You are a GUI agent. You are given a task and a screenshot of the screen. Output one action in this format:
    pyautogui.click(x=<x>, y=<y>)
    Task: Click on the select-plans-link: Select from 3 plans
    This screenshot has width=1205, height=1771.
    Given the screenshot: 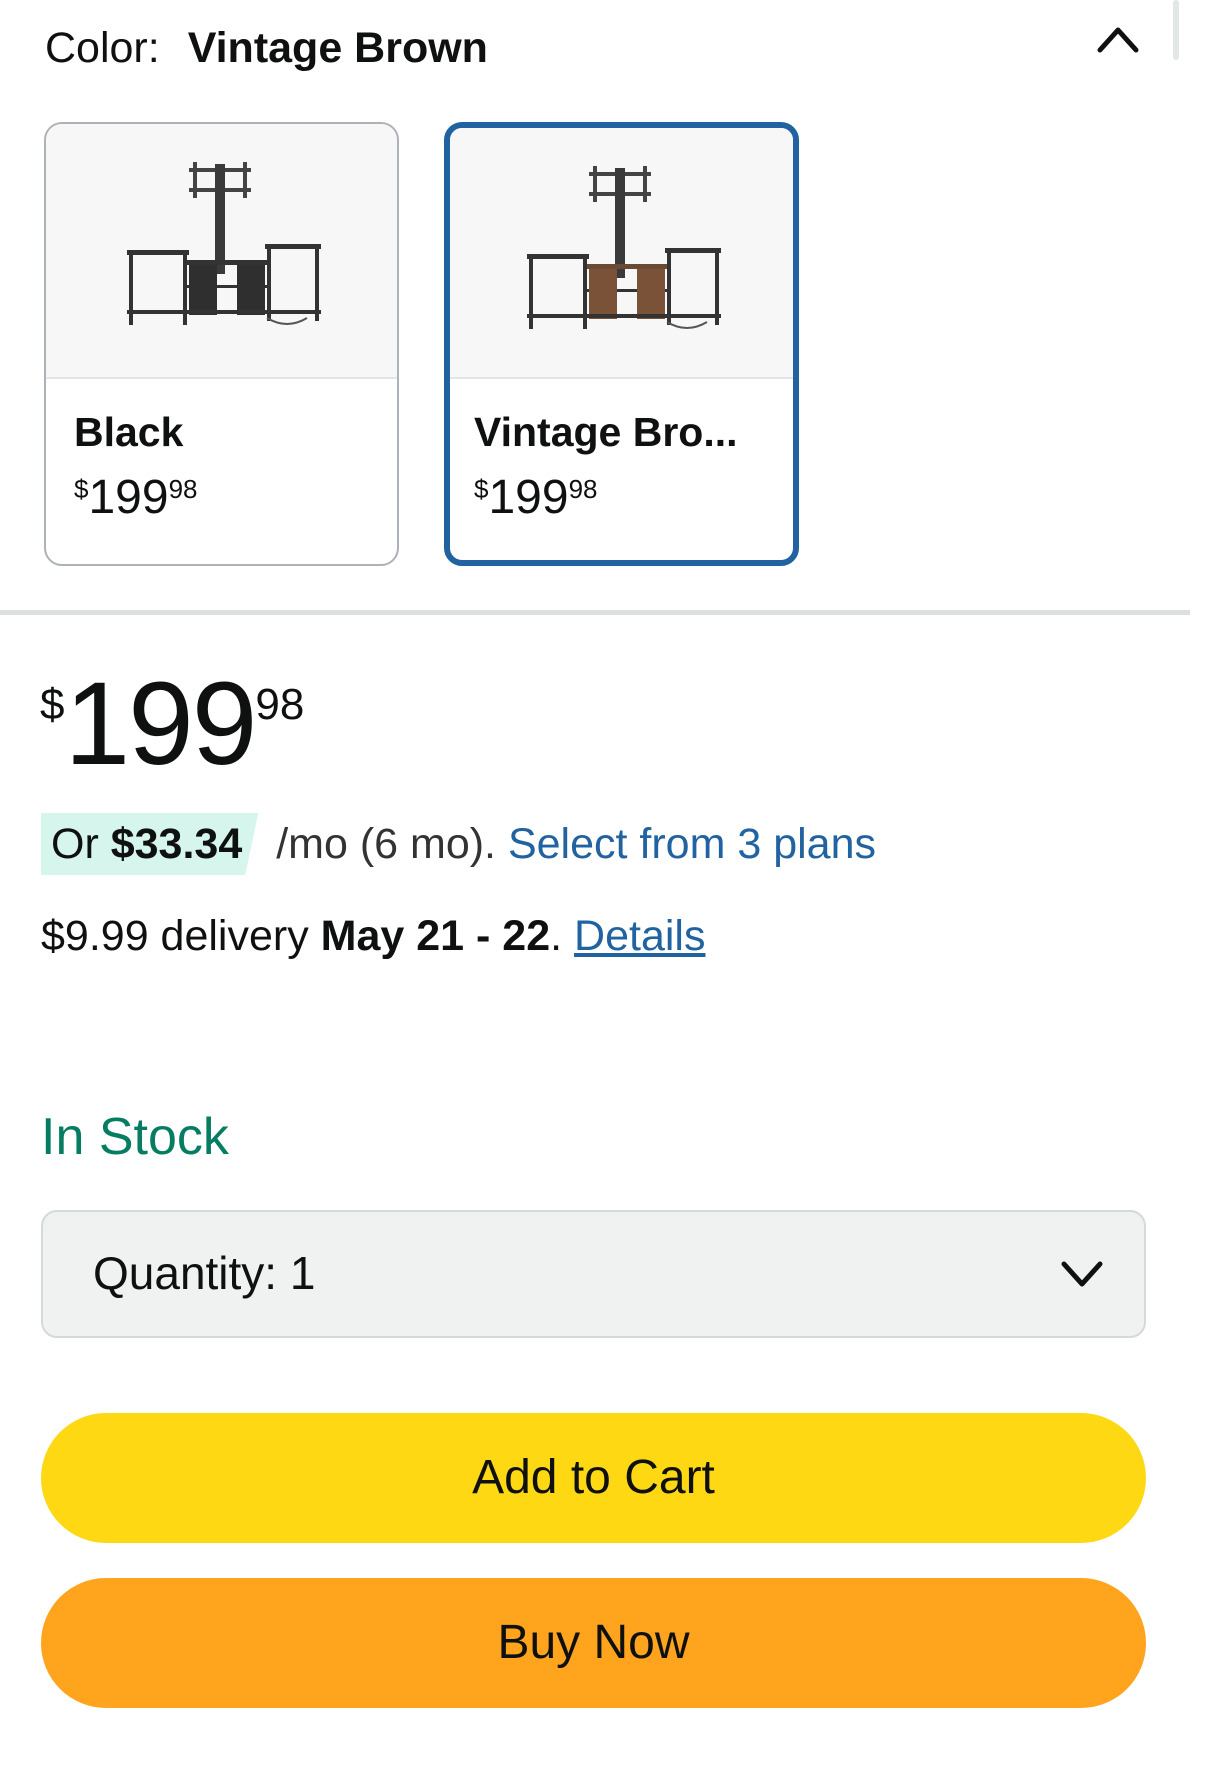 What is the action you would take?
    pyautogui.click(x=692, y=844)
    